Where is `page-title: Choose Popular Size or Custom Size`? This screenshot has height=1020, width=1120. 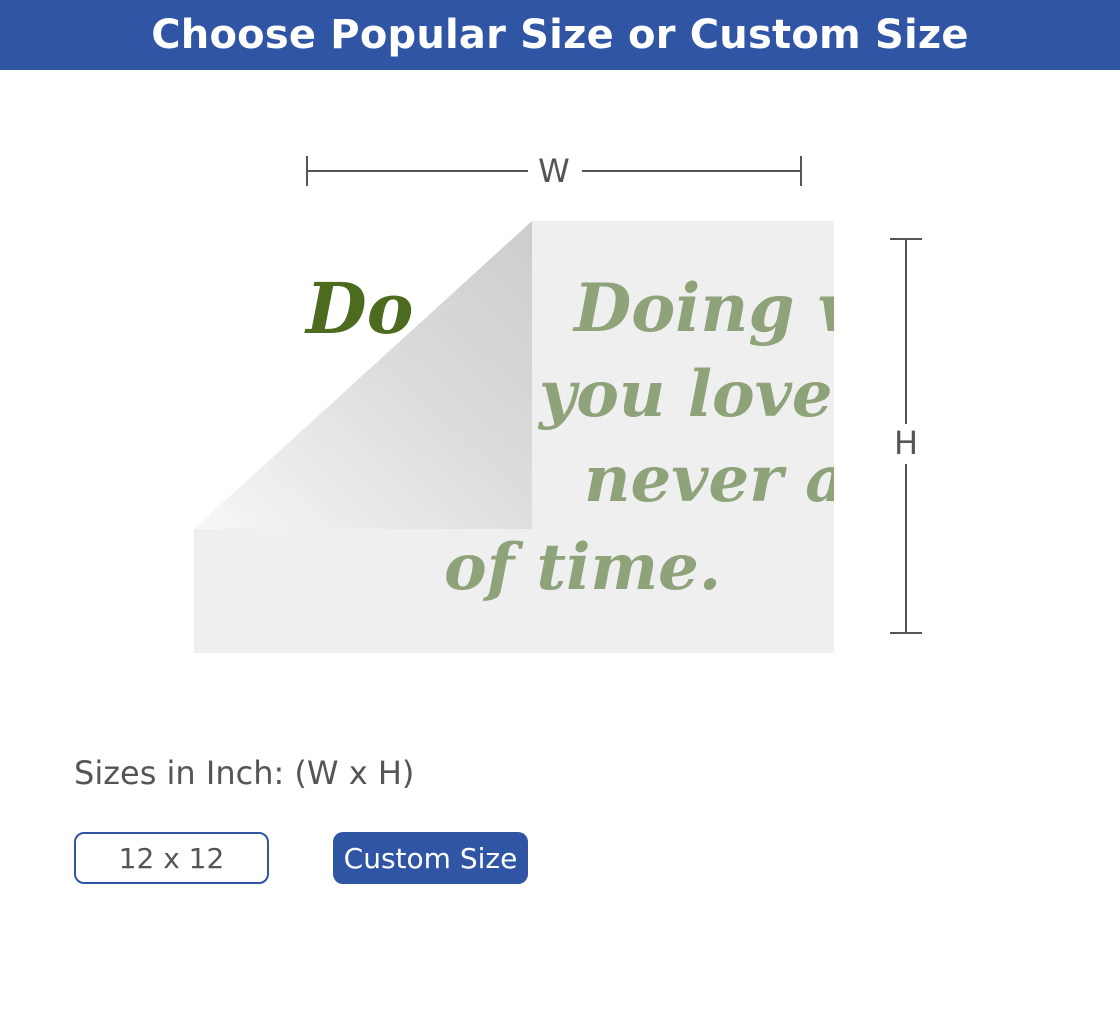 page-title: Choose Popular Size or Custom Size is located at coordinates (560, 35).